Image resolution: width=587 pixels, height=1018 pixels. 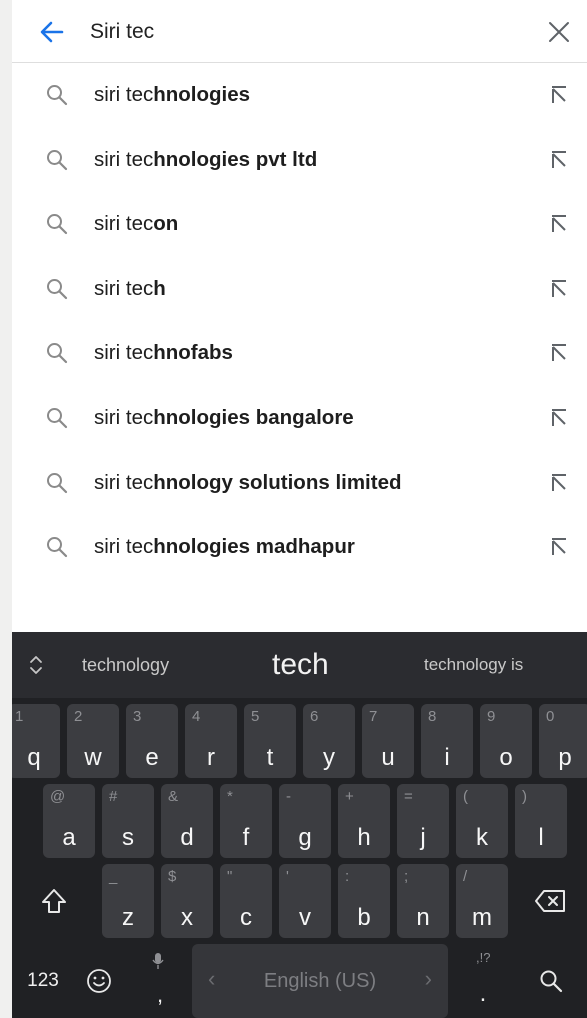 I want to click on backspace-icon, so click(x=551, y=901).